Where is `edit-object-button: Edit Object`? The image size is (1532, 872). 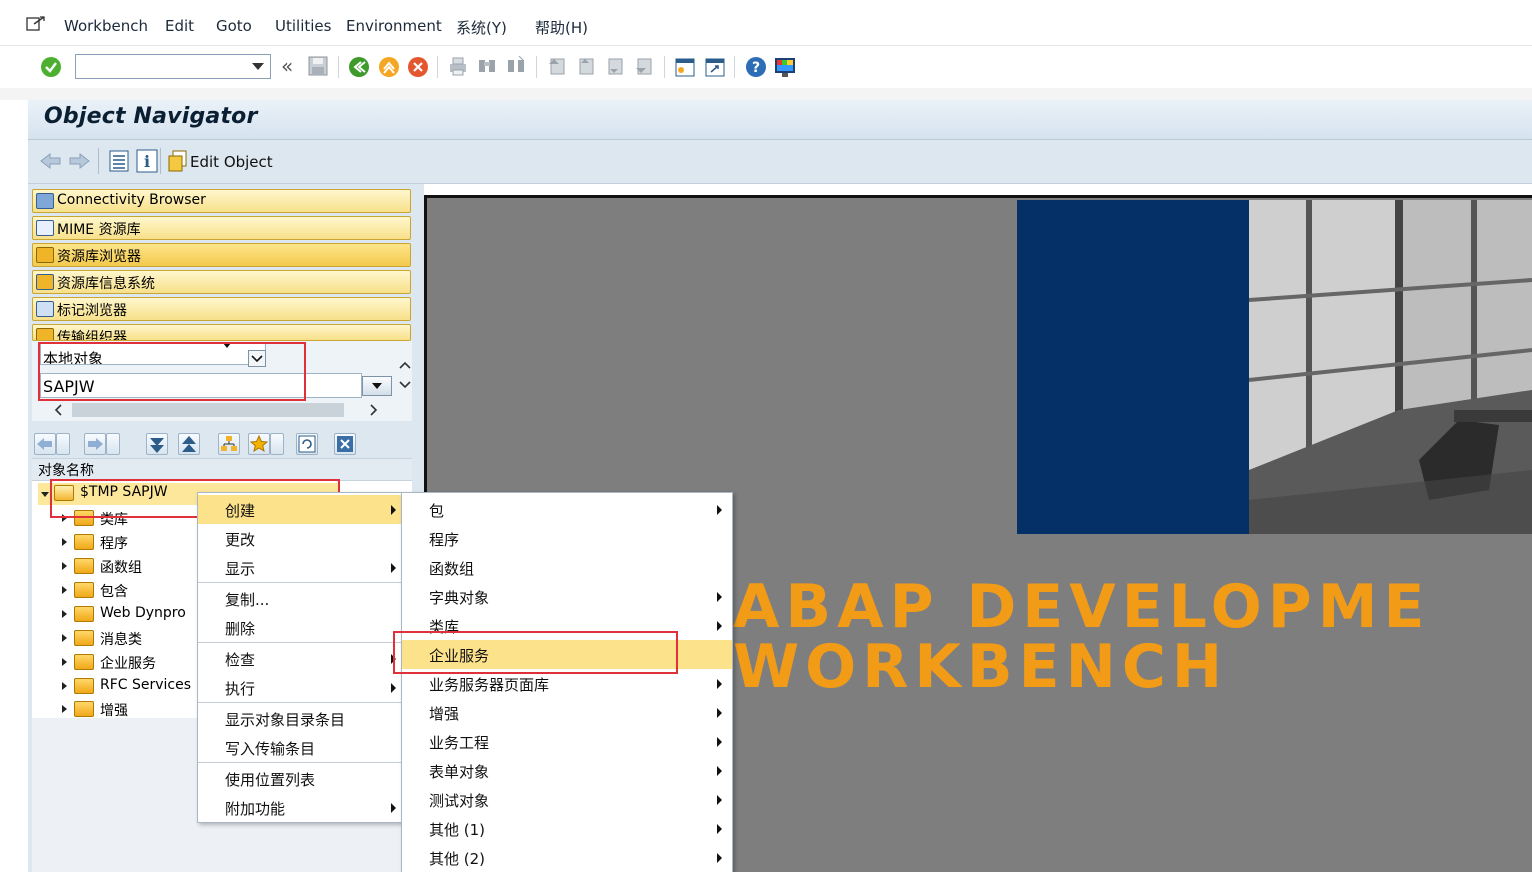
edit-object-button: Edit Object is located at coordinates (231, 162).